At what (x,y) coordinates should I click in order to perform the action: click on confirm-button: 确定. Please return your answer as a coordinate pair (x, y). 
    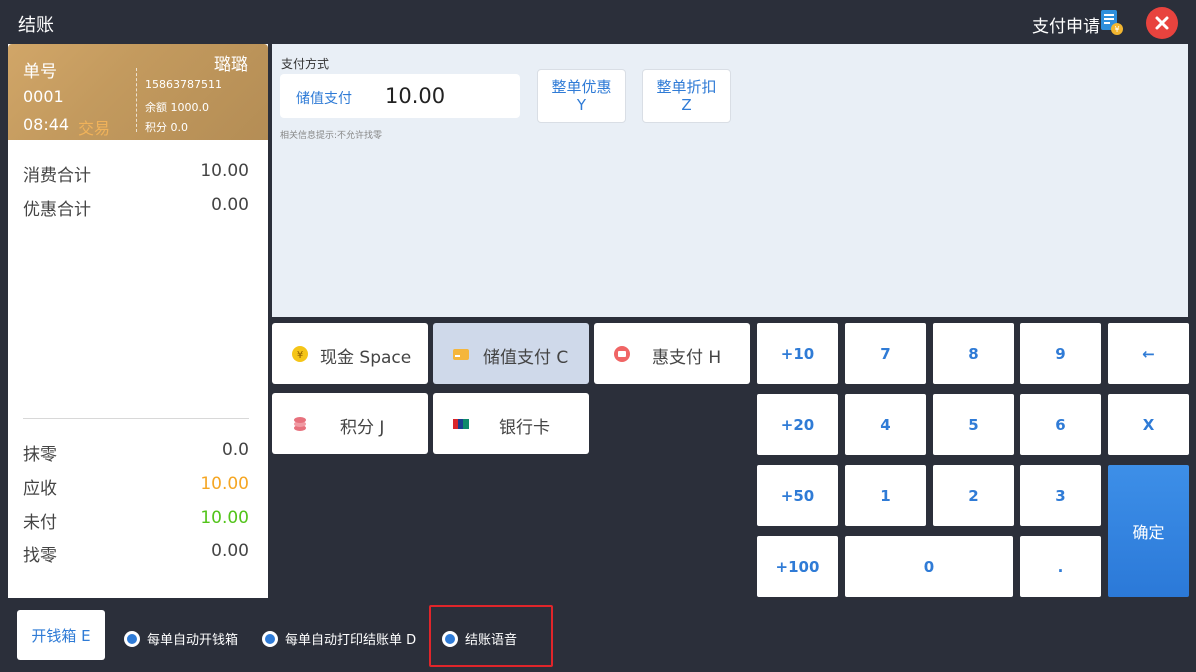
    Looking at the image, I should click on (1148, 531).